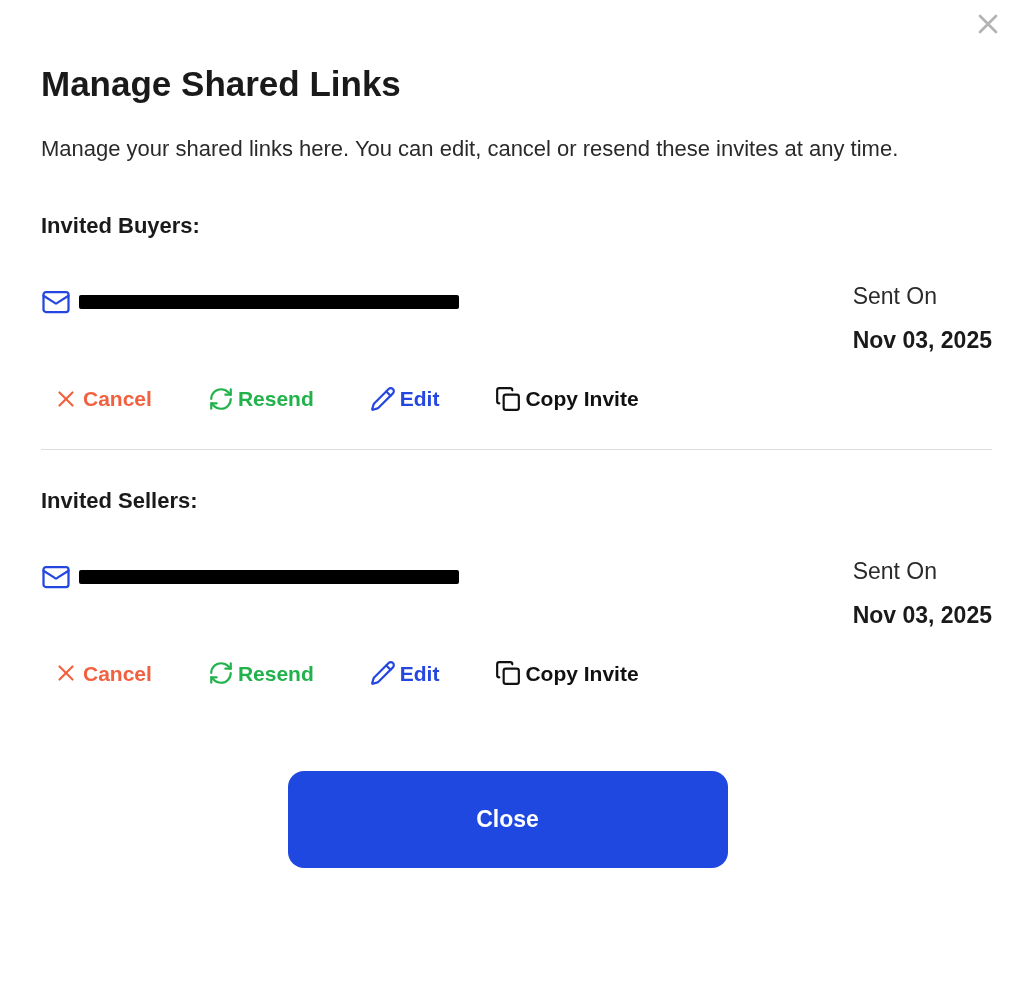  Describe the element at coordinates (120, 500) in the screenshot. I see `section-heading: Invited Sellers:` at that location.